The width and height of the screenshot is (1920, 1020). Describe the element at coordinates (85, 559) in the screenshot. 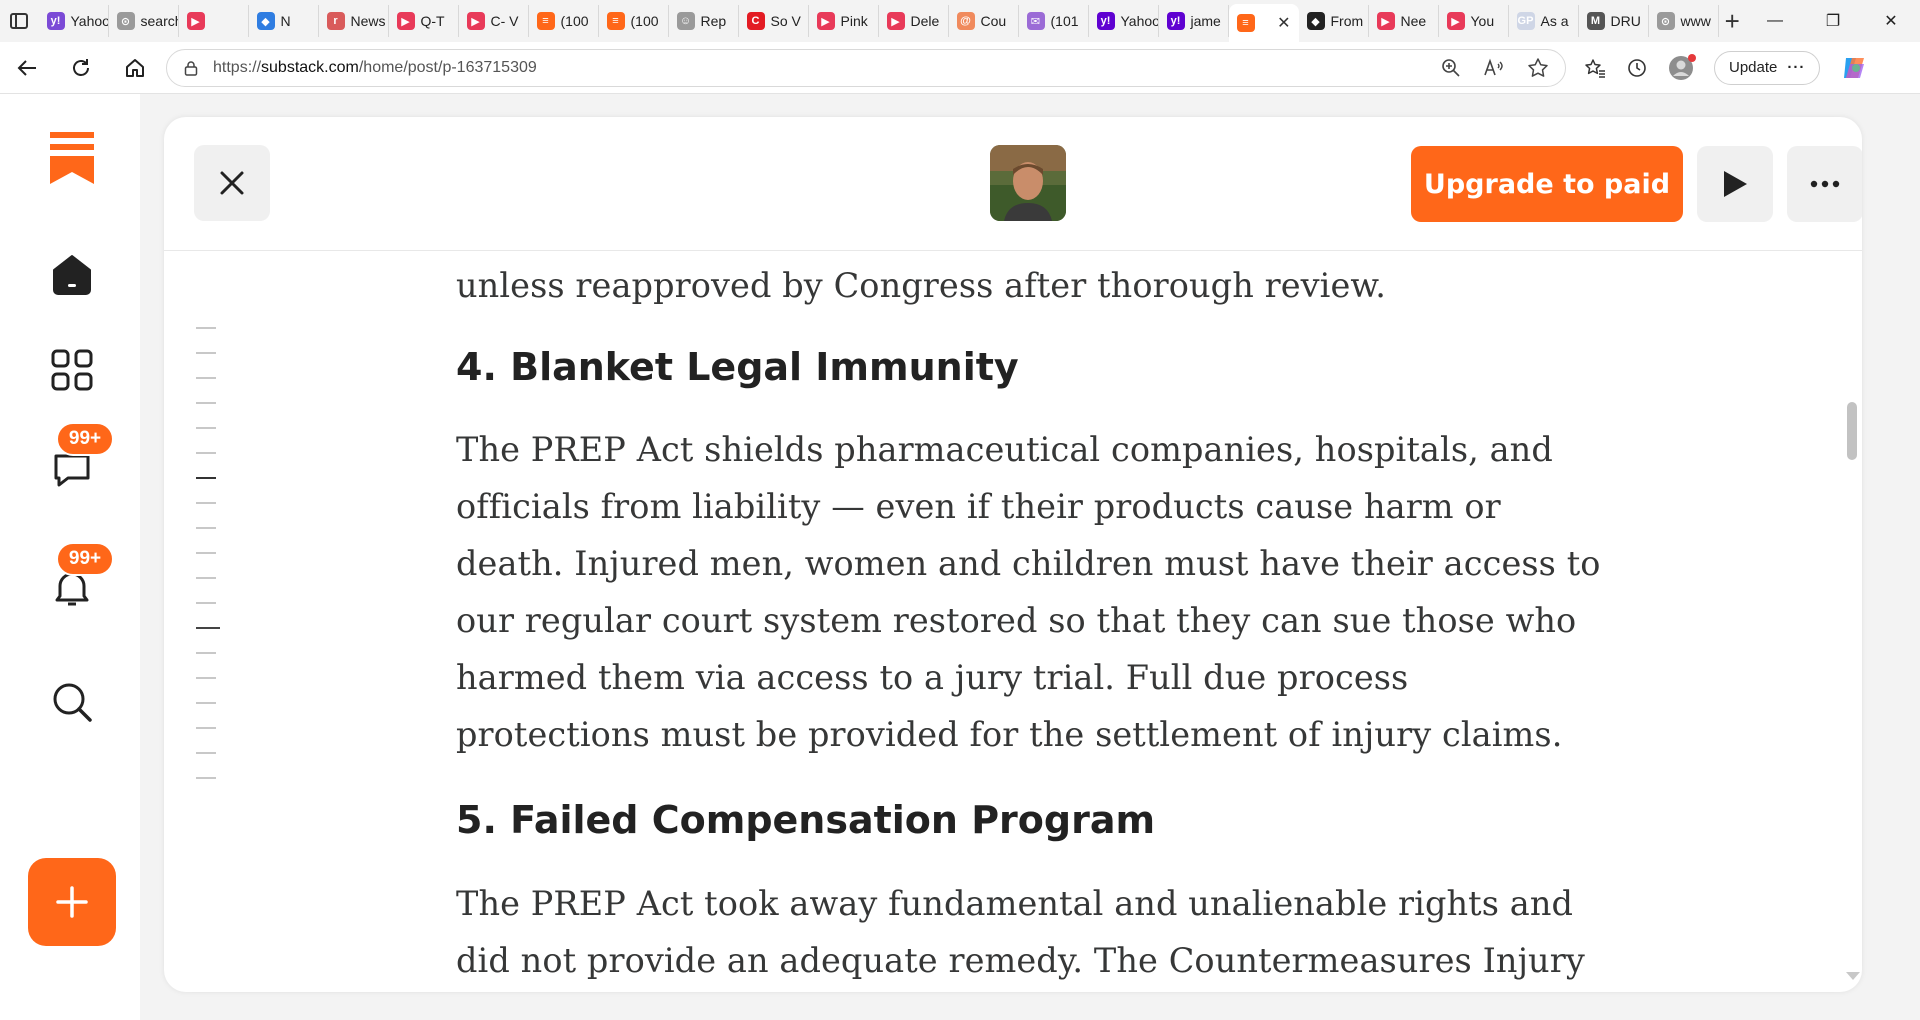

I see `notifications-badge: 99+` at that location.